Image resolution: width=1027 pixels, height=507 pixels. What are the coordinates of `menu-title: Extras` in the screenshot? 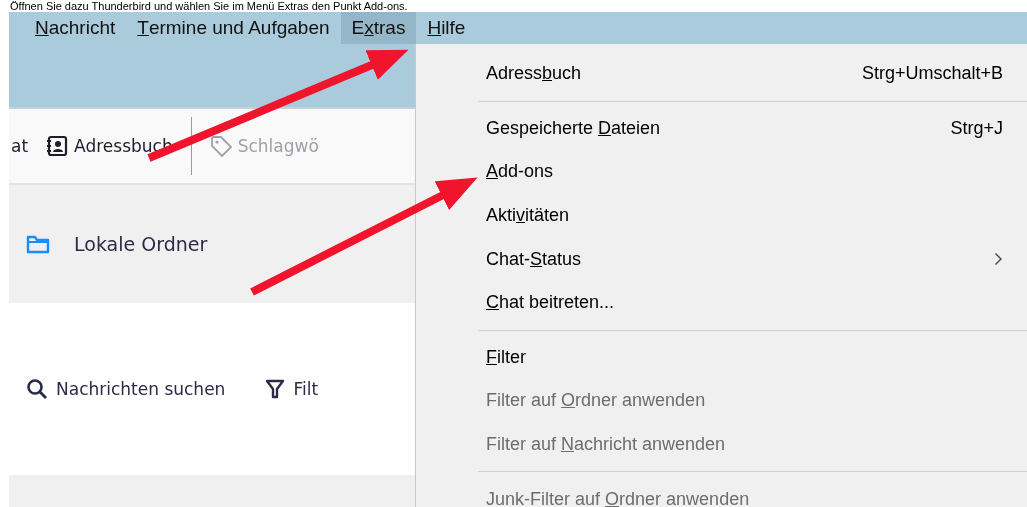 It's located at (378, 28).